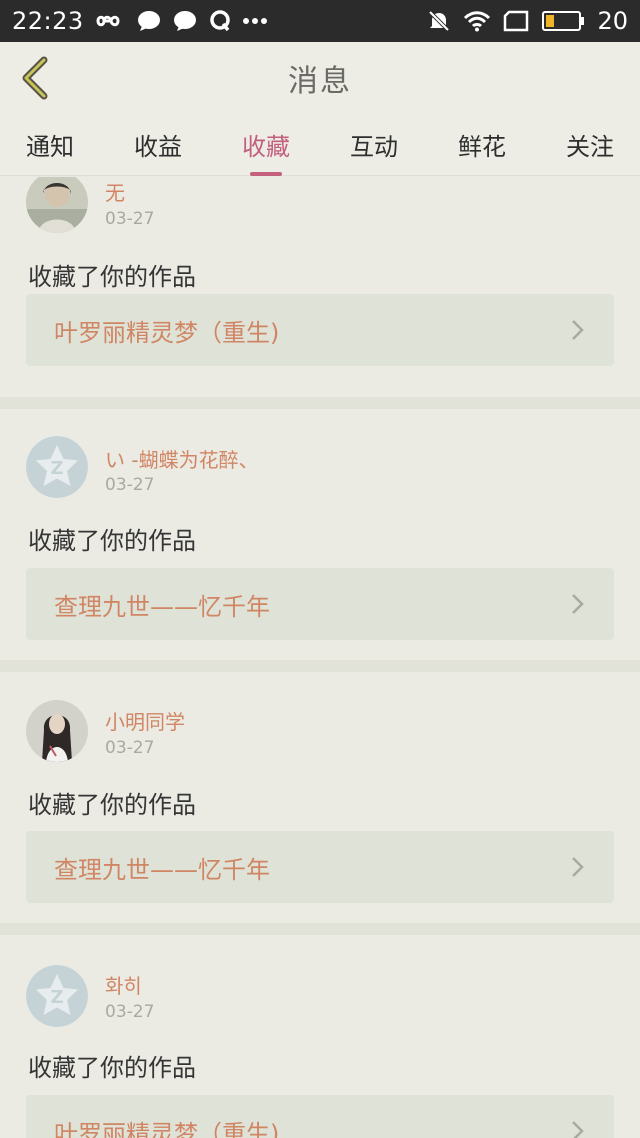 This screenshot has width=640, height=1138. I want to click on tab-interactions: 互动, so click(374, 144).